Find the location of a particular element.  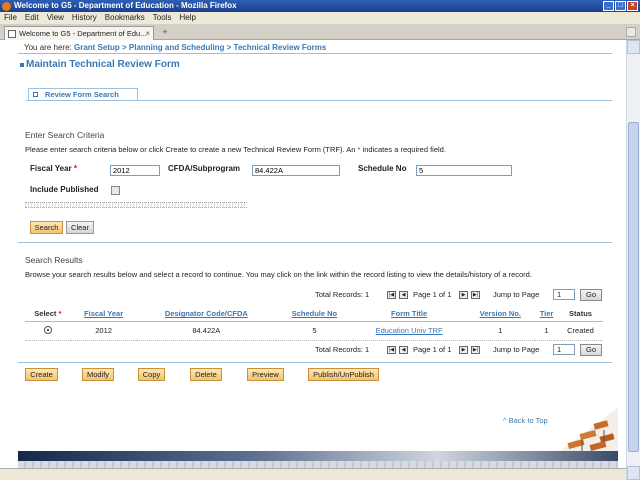

separator is located at coordinates (136, 205).